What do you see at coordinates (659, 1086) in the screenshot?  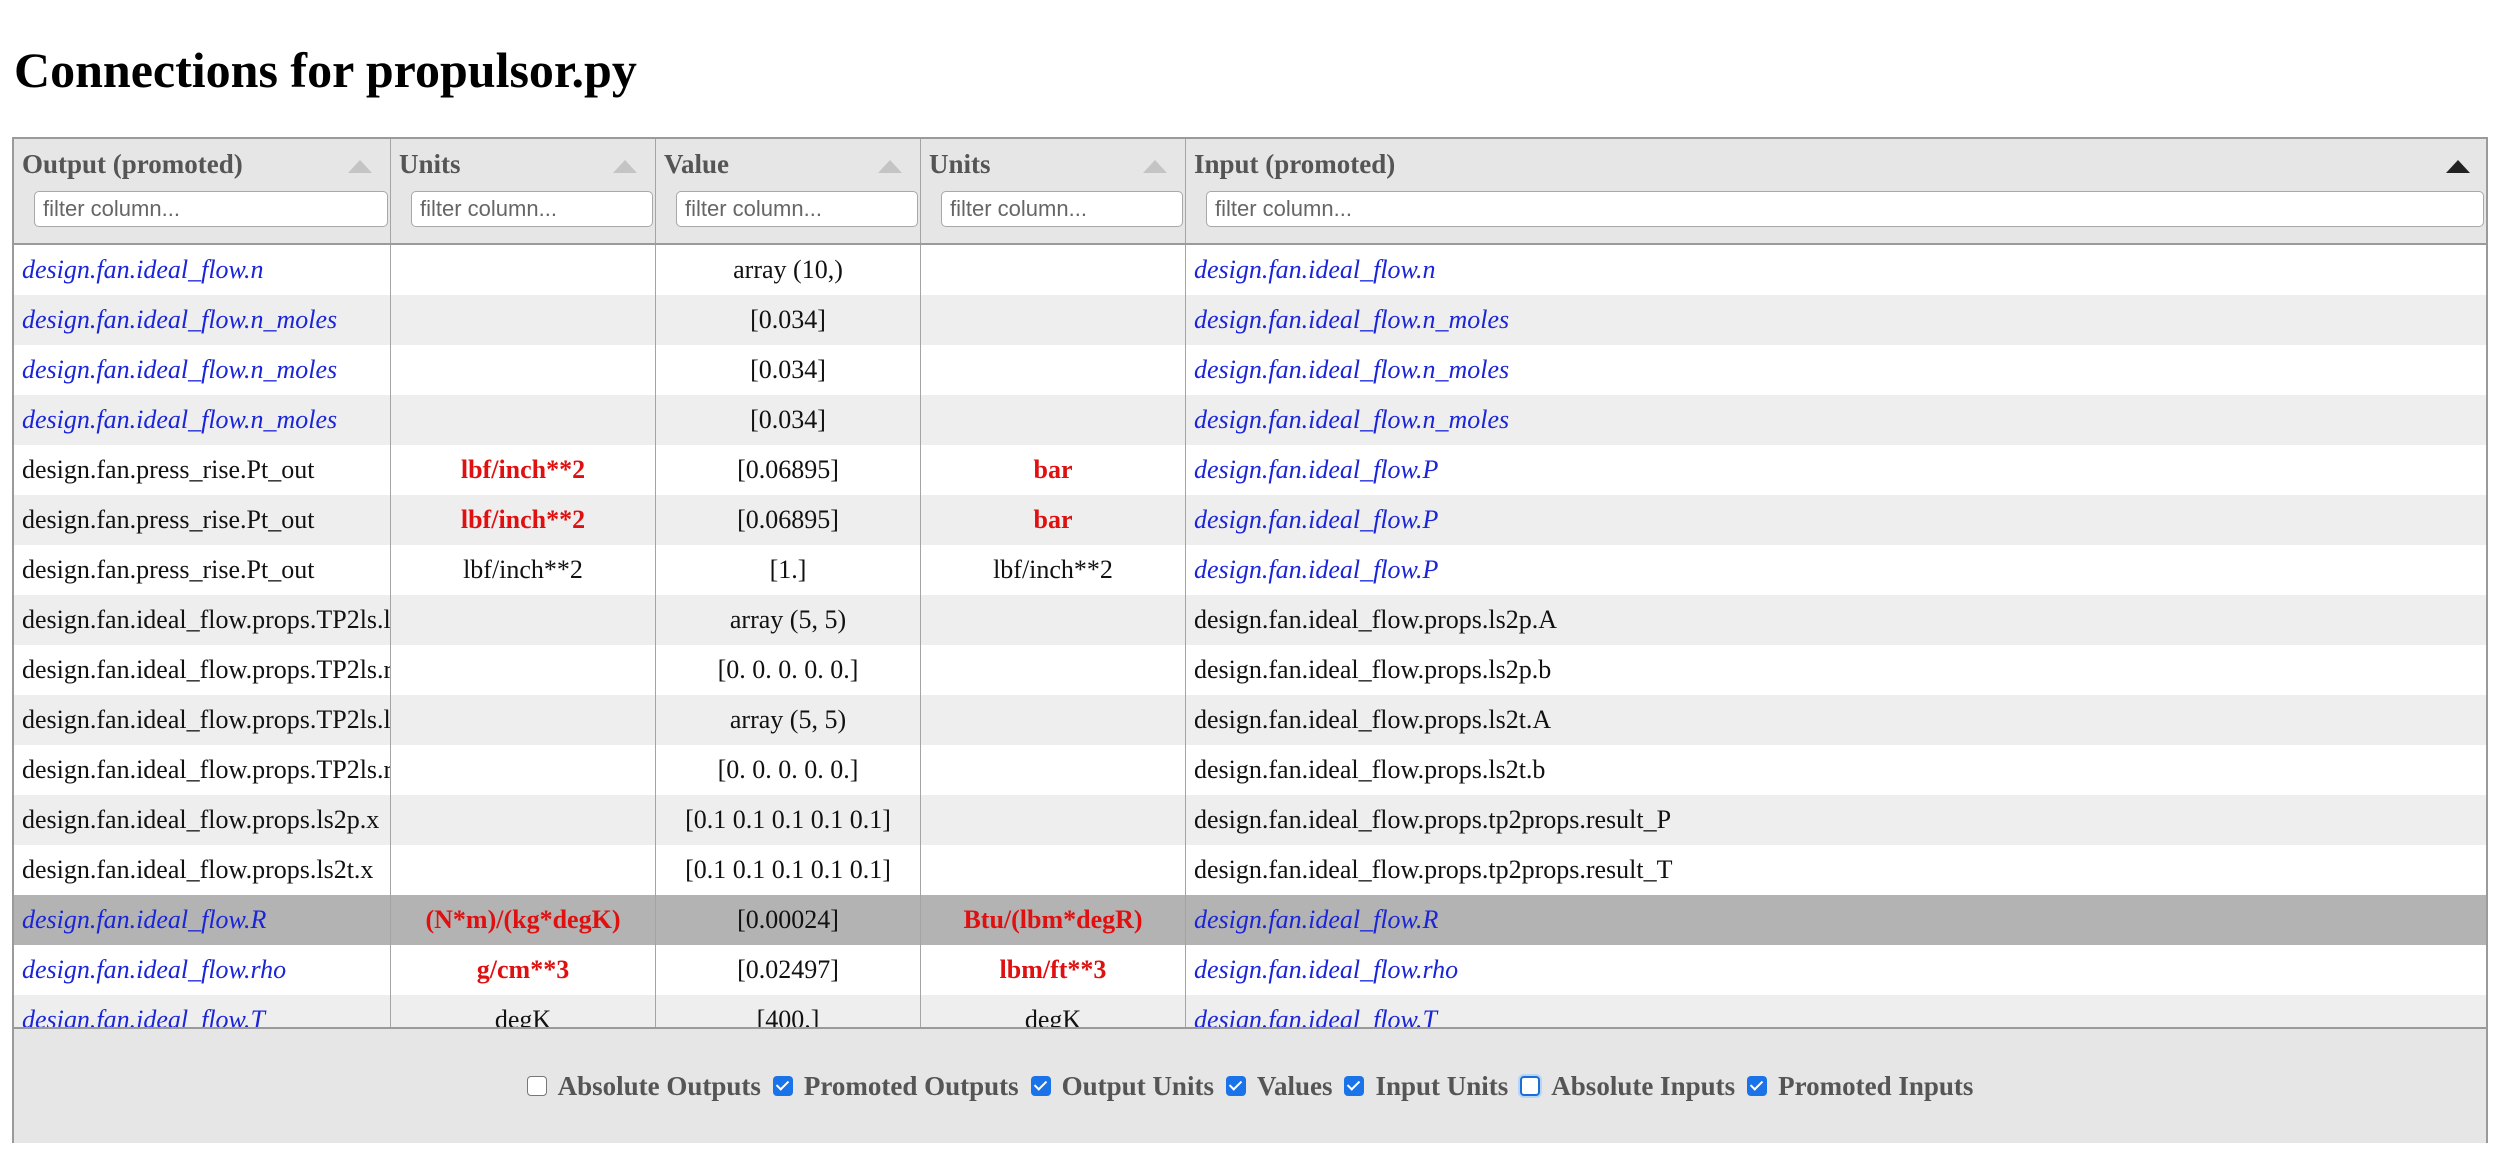 I see `toggle-label: Absolute Outputs` at bounding box center [659, 1086].